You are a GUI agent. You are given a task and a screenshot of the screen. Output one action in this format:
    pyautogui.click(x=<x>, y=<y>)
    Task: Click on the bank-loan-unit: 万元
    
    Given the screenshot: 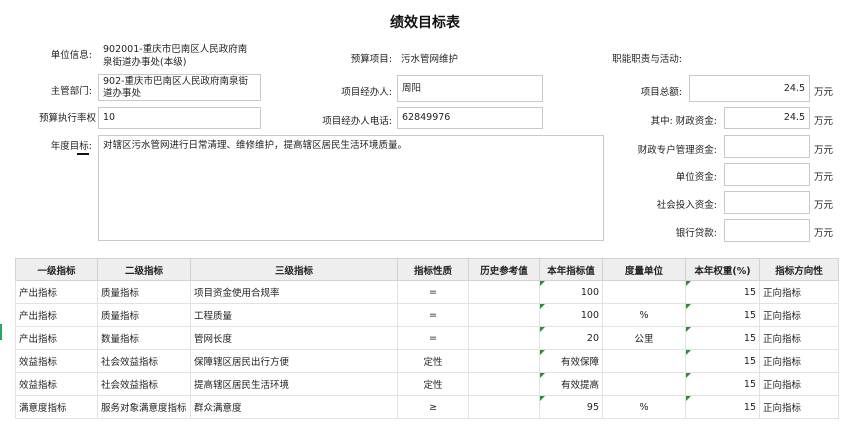 What is the action you would take?
    pyautogui.click(x=824, y=233)
    